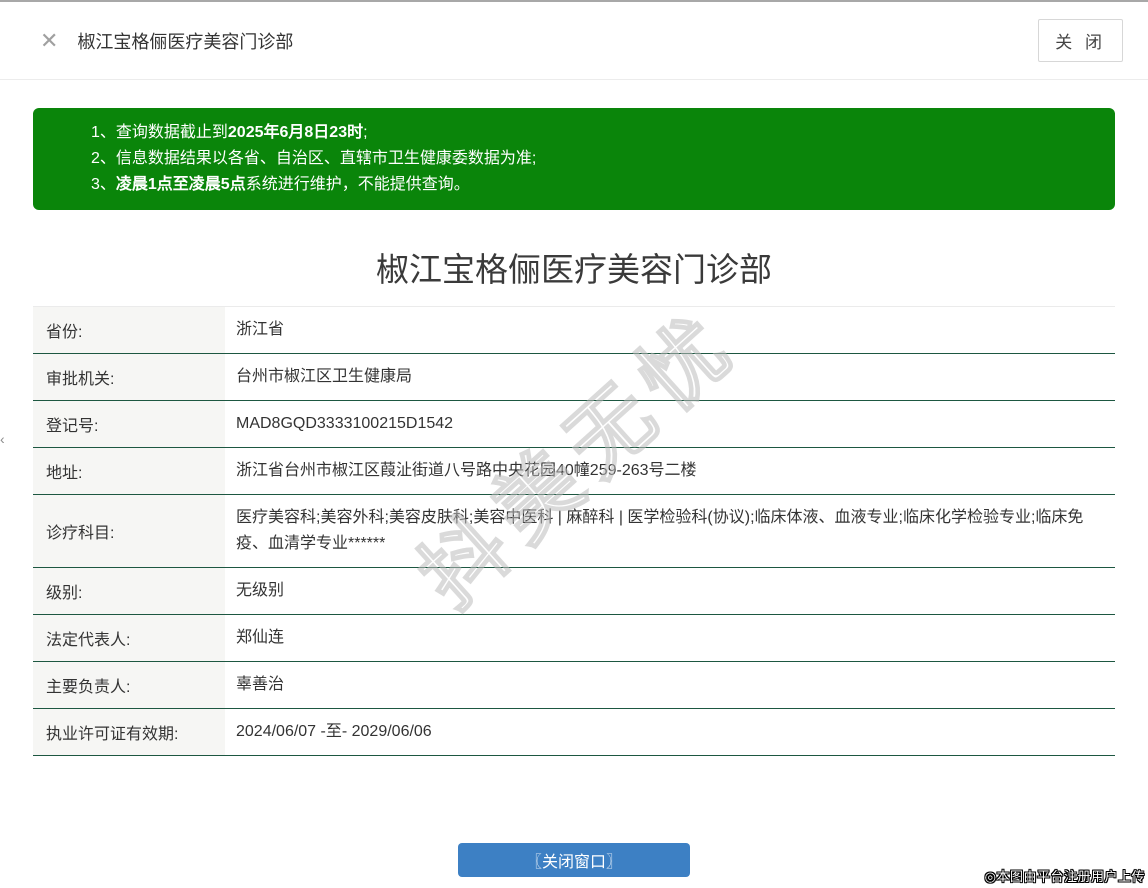 The width and height of the screenshot is (1148, 888). What do you see at coordinates (670, 377) in the screenshot?
I see `row-value: 台州市椒江区卫生健康局` at bounding box center [670, 377].